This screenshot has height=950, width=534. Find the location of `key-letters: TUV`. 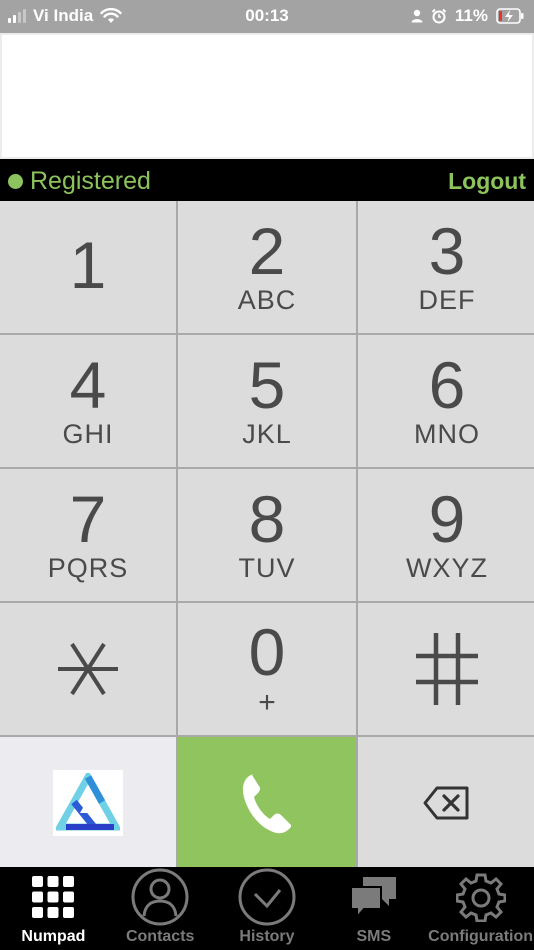

key-letters: TUV is located at coordinates (267, 568).